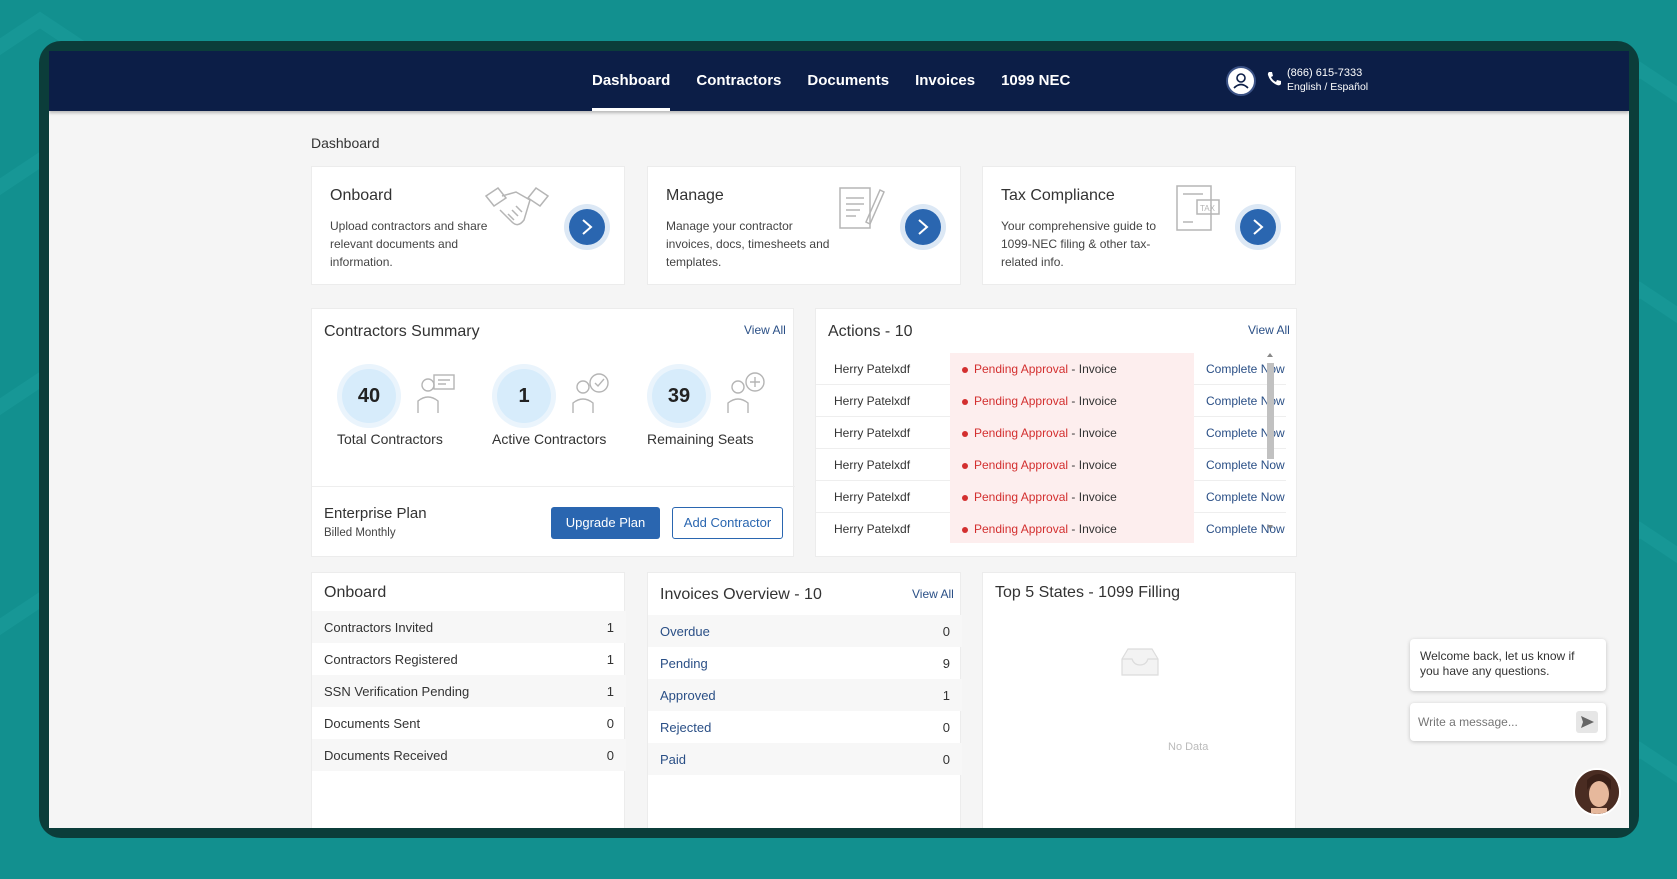 The image size is (1677, 879). What do you see at coordinates (587, 227) in the screenshot?
I see `onboard-go-button` at bounding box center [587, 227].